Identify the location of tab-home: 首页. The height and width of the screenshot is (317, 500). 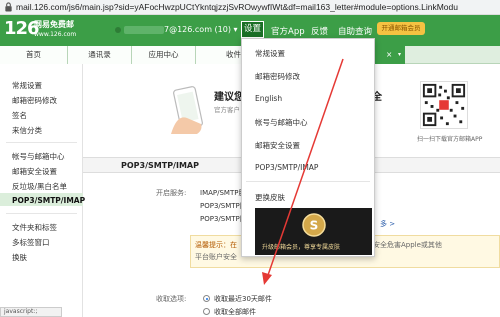
(34, 55).